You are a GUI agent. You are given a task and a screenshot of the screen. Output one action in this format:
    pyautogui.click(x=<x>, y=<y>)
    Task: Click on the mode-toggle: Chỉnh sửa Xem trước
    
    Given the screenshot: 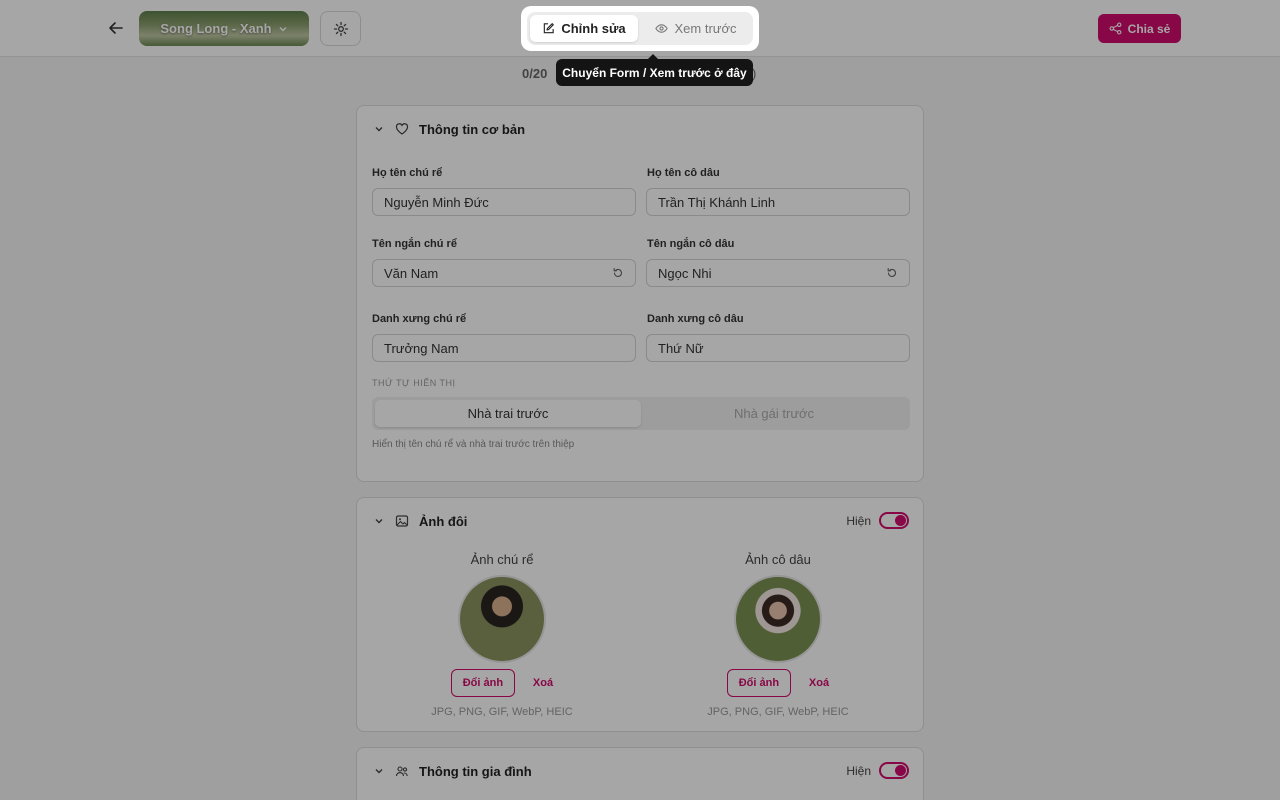 What is the action you would take?
    pyautogui.click(x=640, y=28)
    